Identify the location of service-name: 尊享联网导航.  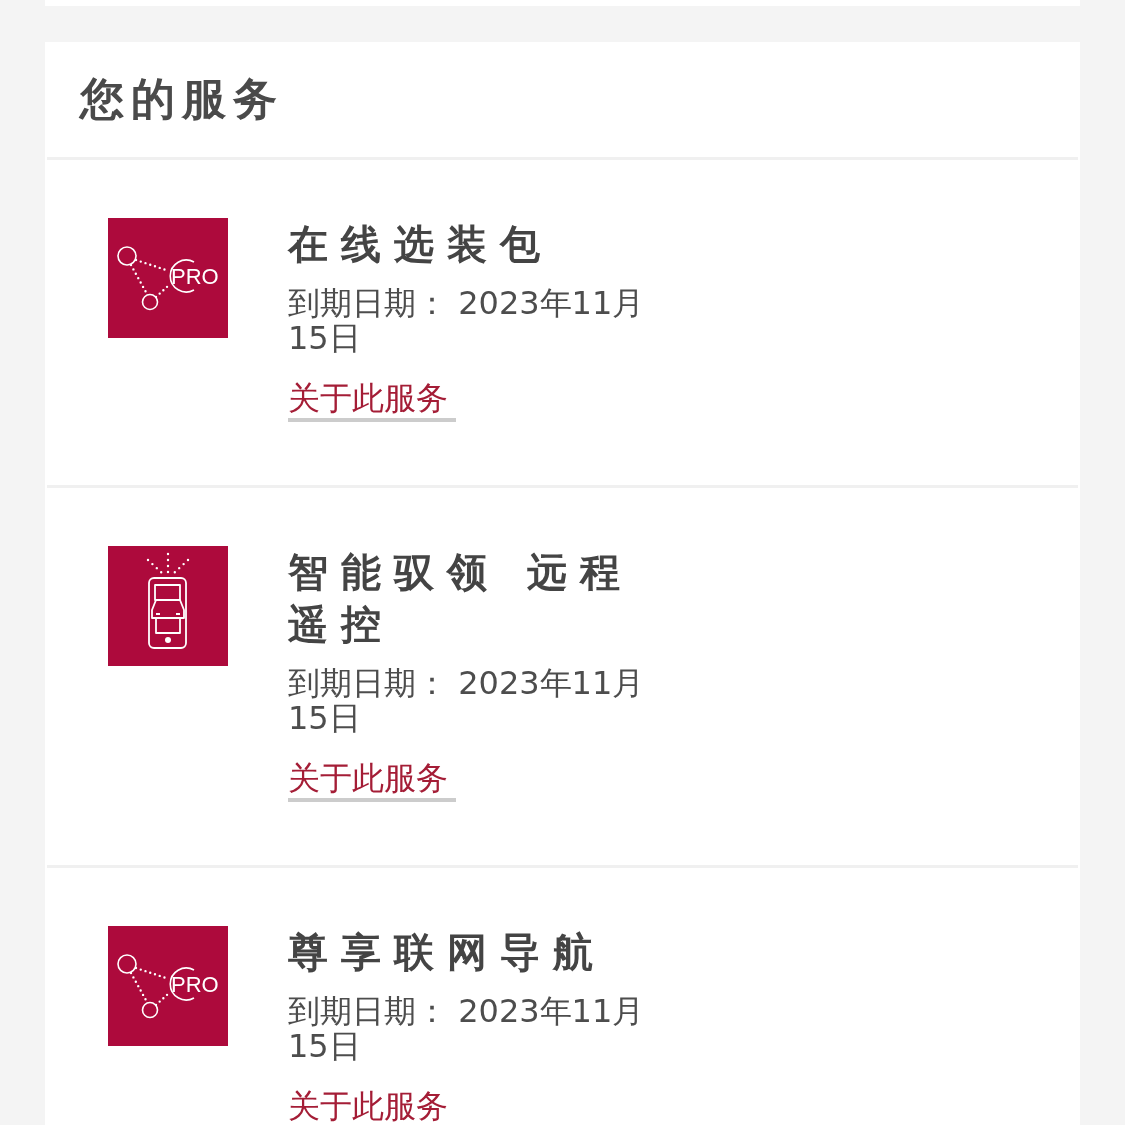
(447, 952).